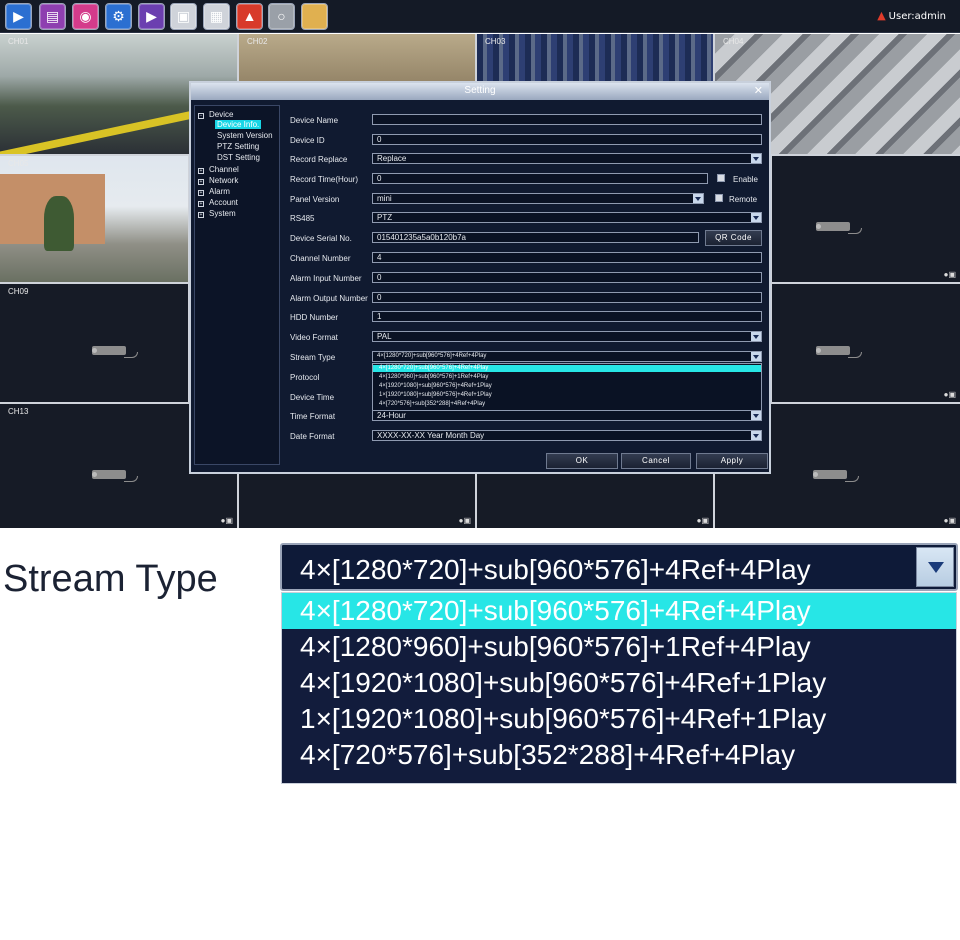  I want to click on ok-button: OK, so click(582, 461).